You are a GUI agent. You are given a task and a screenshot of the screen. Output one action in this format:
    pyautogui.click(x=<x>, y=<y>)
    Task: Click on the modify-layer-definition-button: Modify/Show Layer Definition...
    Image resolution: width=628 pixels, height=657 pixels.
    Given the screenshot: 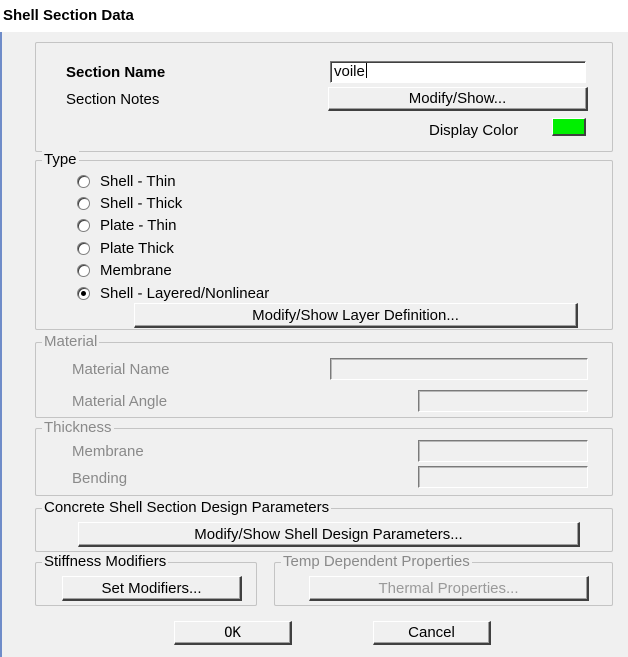 What is the action you would take?
    pyautogui.click(x=356, y=315)
    